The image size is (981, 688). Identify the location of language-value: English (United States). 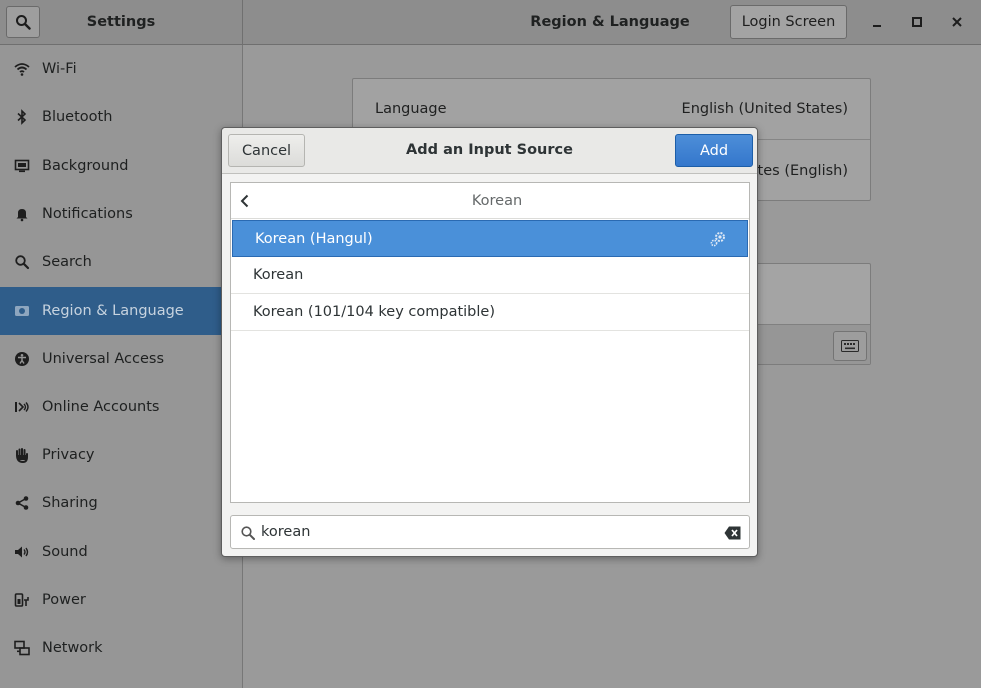
(764, 109).